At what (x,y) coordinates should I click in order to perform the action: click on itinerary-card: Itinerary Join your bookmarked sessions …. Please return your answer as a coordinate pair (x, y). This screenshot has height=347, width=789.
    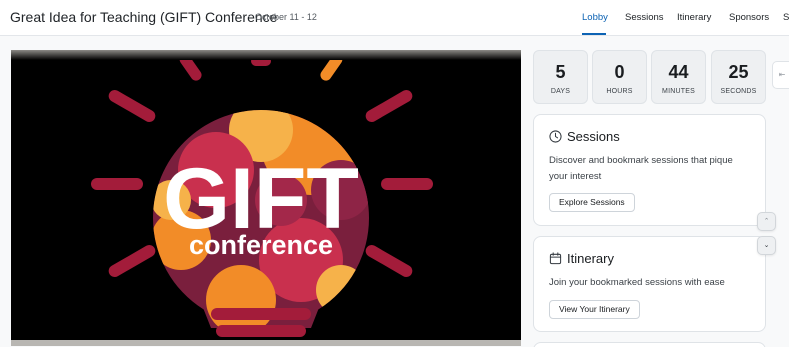
    Looking at the image, I should click on (649, 284).